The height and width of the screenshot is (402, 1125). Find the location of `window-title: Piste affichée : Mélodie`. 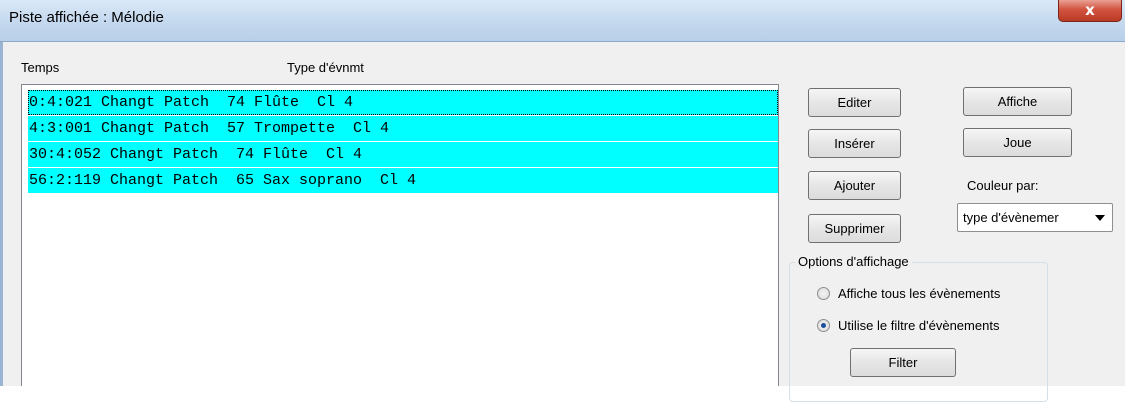

window-title: Piste affichée : Mélodie is located at coordinates (86, 17).